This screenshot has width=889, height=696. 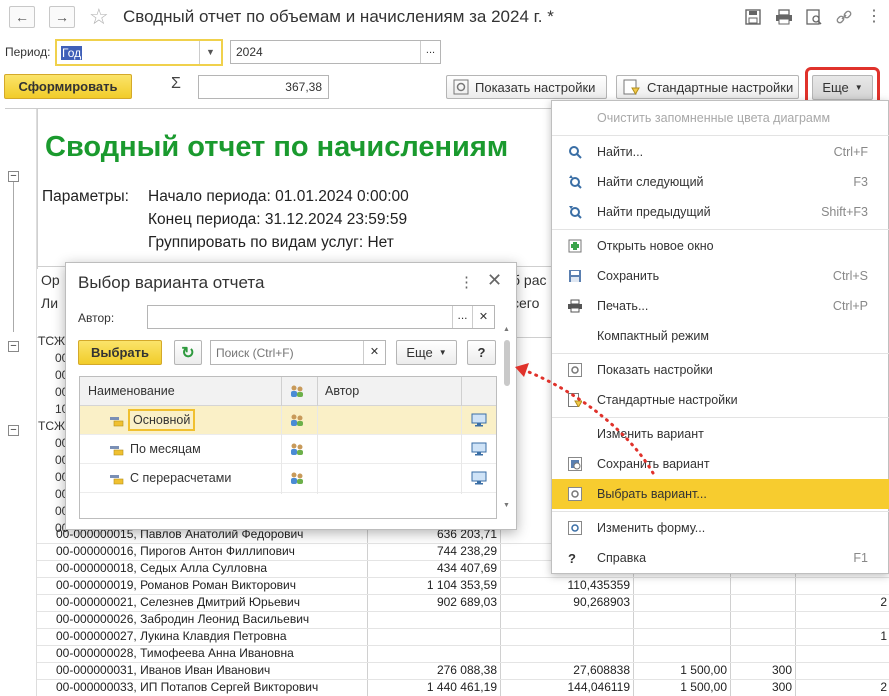 I want to click on variant-icon, so click(x=117, y=451).